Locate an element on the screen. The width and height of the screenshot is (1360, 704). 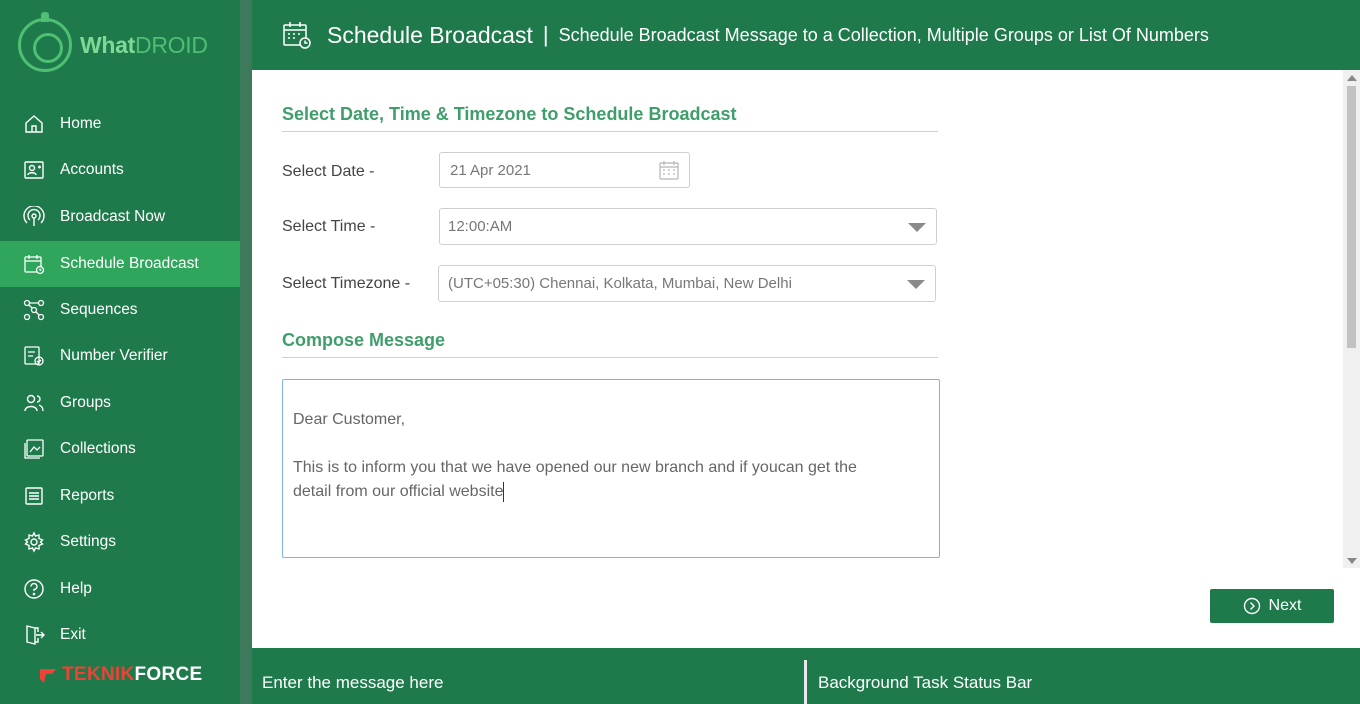
sequences-icon is located at coordinates (34, 310).